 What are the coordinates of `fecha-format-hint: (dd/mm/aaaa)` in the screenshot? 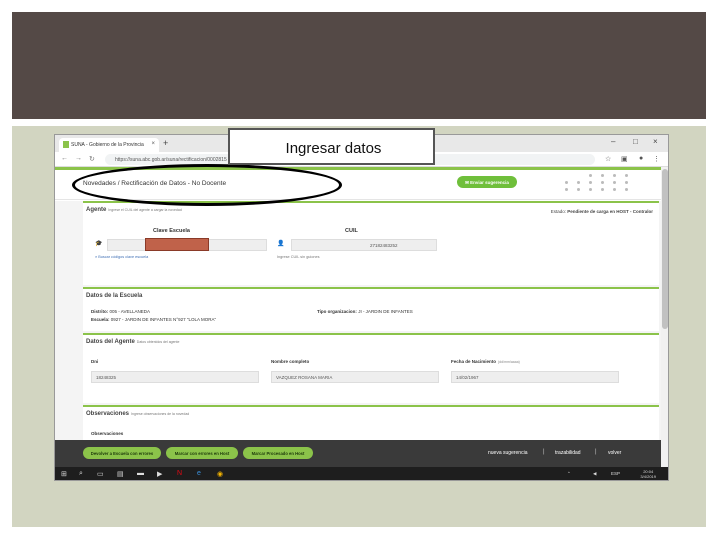 It's located at (509, 362).